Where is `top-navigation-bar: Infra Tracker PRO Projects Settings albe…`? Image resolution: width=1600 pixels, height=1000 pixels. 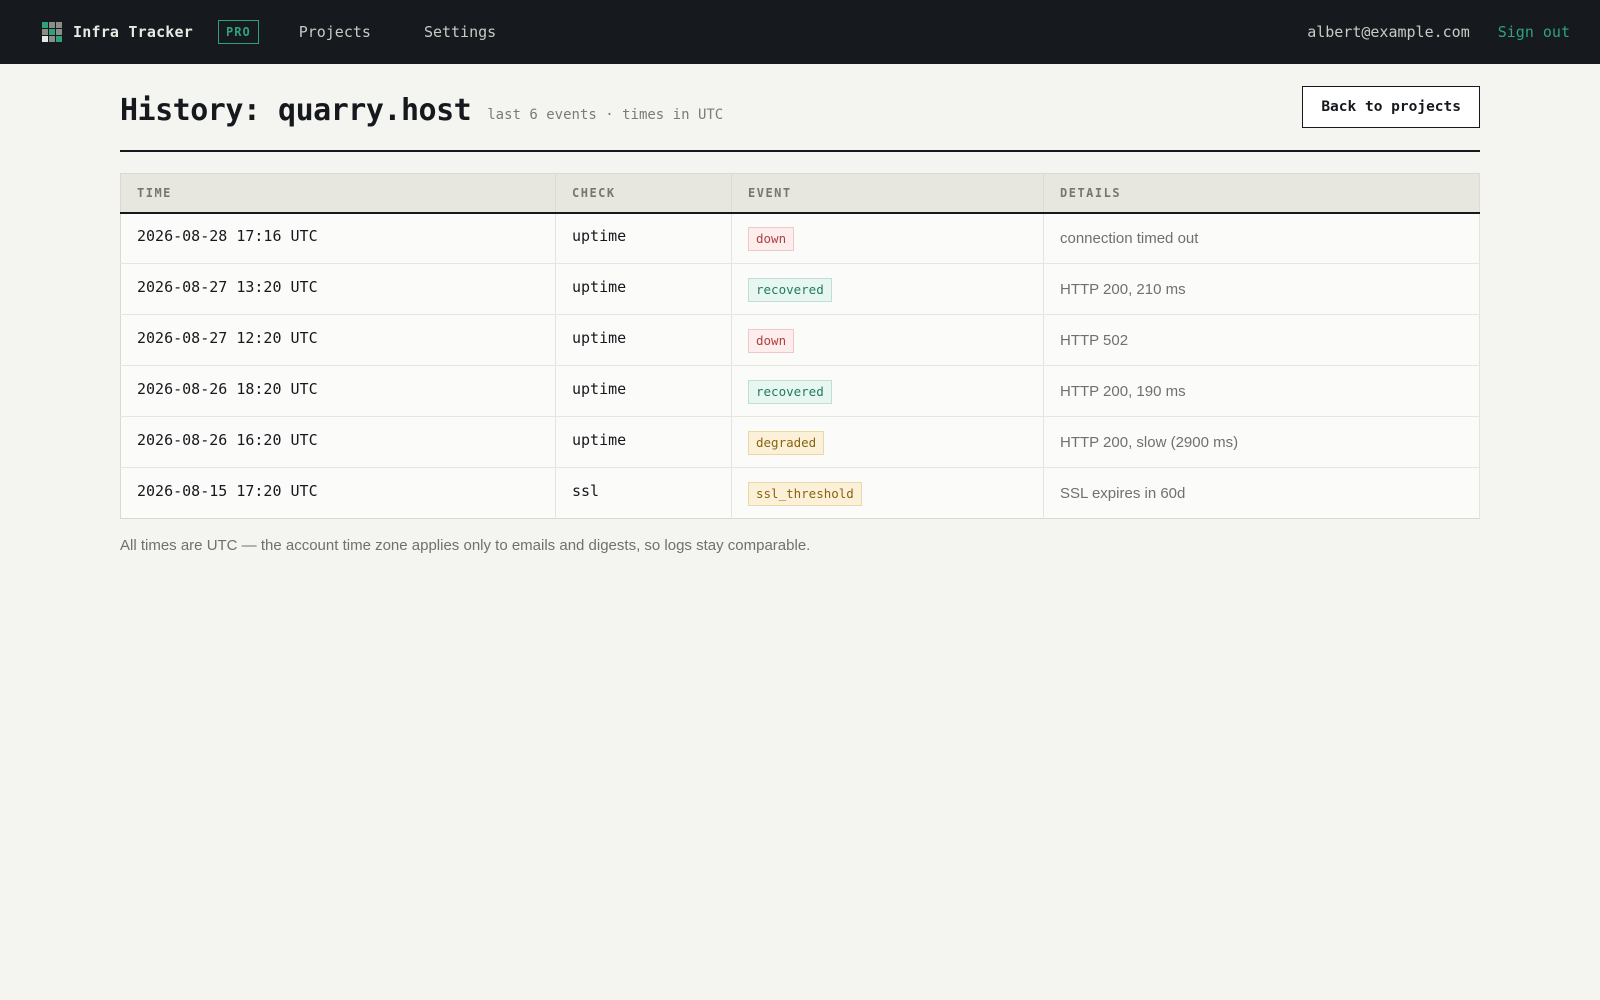
top-navigation-bar: Infra Tracker PRO Projects Settings albe… is located at coordinates (800, 32).